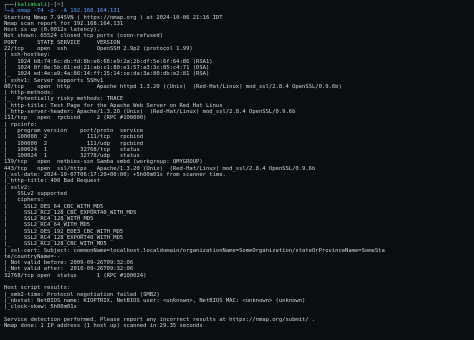 The image size is (474, 340). I want to click on command-text: └─$ nmap -T4 -p- -A 192.168.164.131, so click(62, 11).